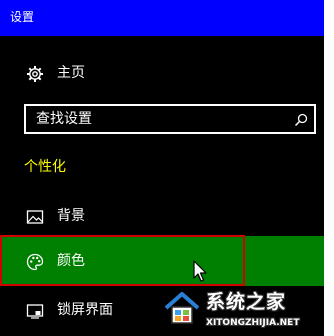 This screenshot has width=334, height=336. What do you see at coordinates (35, 262) in the screenshot?
I see `palette-icon` at bounding box center [35, 262].